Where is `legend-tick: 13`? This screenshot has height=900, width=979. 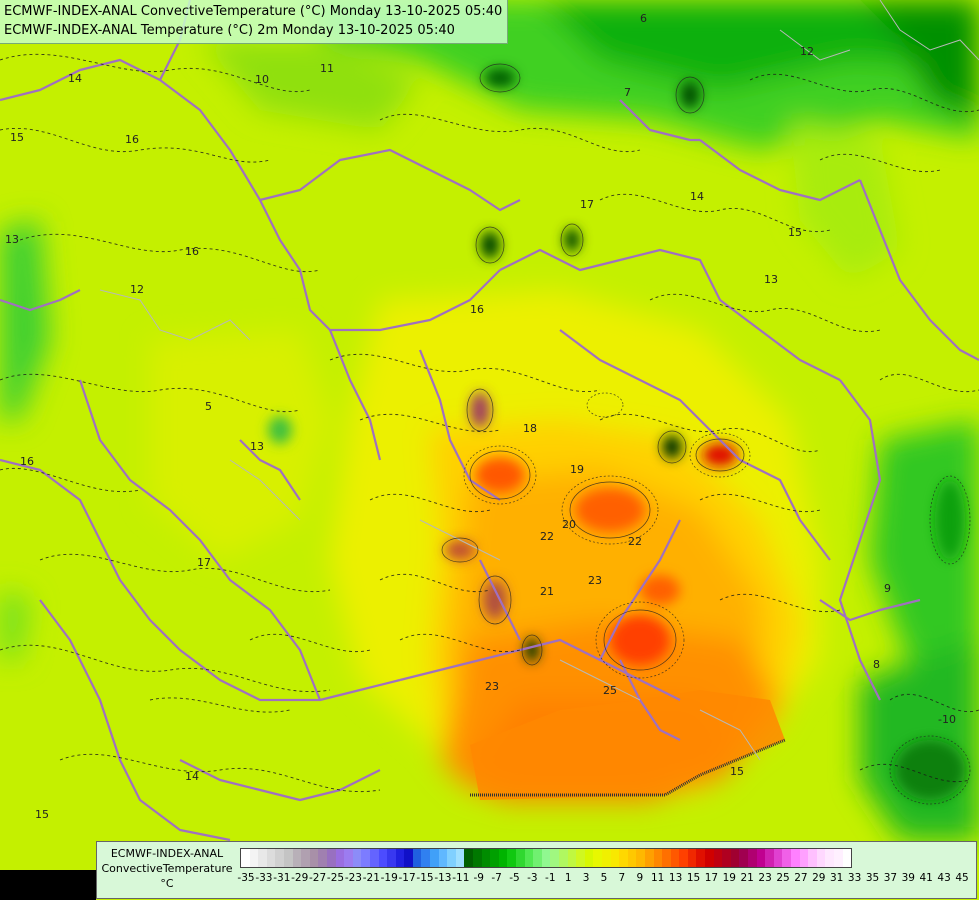 legend-tick: 13 is located at coordinates (675, 878).